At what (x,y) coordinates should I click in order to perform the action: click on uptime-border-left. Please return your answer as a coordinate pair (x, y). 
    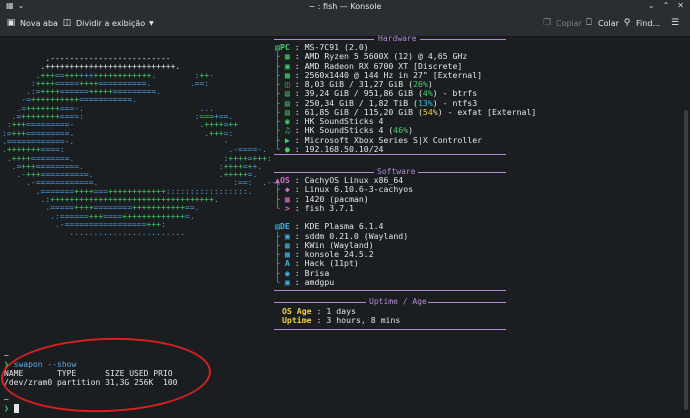
    Looking at the image, I should click on (320, 302).